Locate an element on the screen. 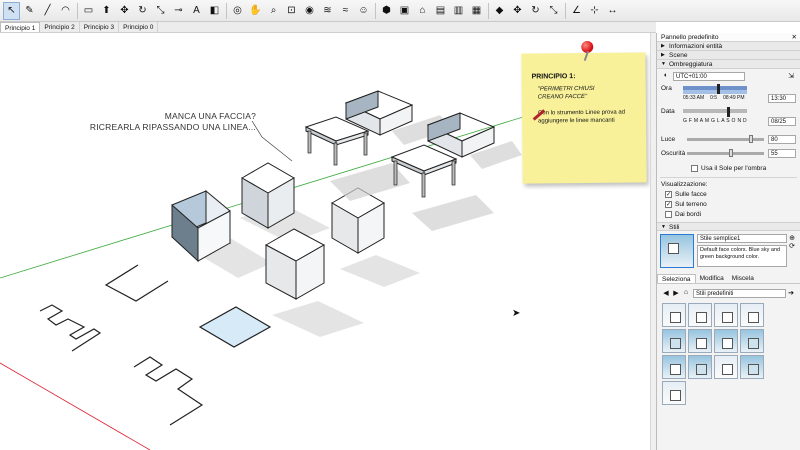 The image size is (800, 450). outer-shell-icon: ⤡ is located at coordinates (553, 11).